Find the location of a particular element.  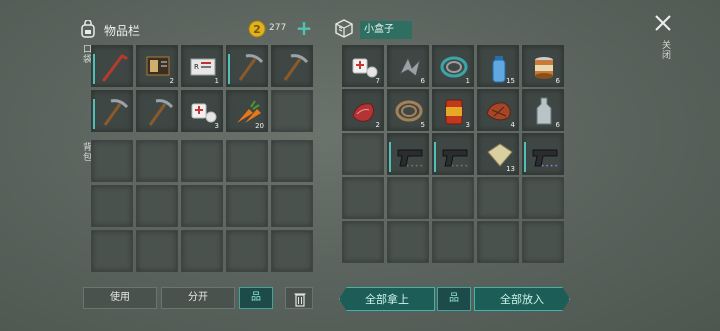

item-quantity: 20 is located at coordinates (259, 126).